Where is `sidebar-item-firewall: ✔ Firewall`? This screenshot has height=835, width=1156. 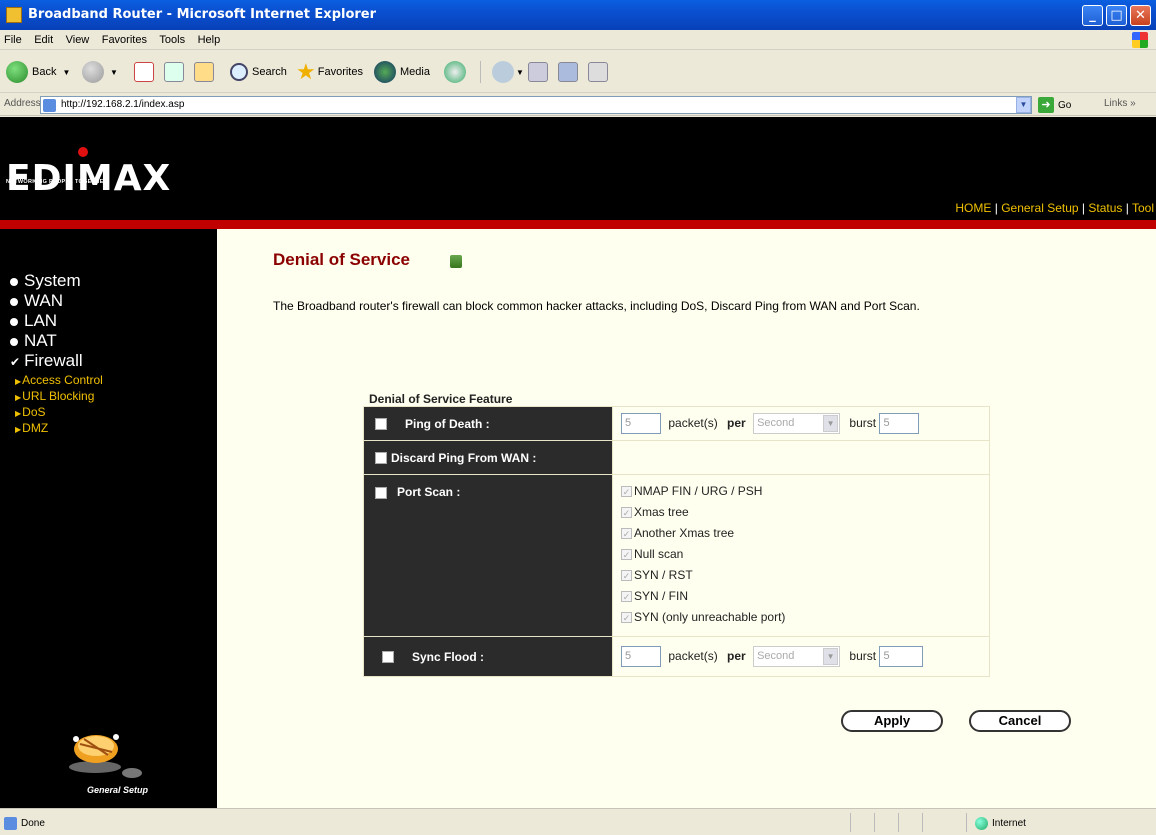
sidebar-item-firewall: ✔ Firewall is located at coordinates (46, 361).